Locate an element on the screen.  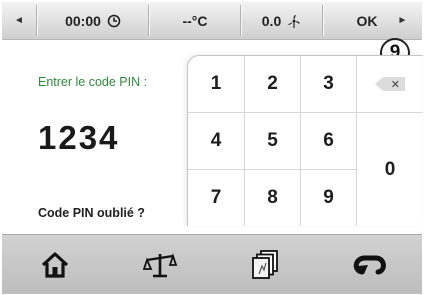
delete-glyph: ✕ is located at coordinates (395, 84).